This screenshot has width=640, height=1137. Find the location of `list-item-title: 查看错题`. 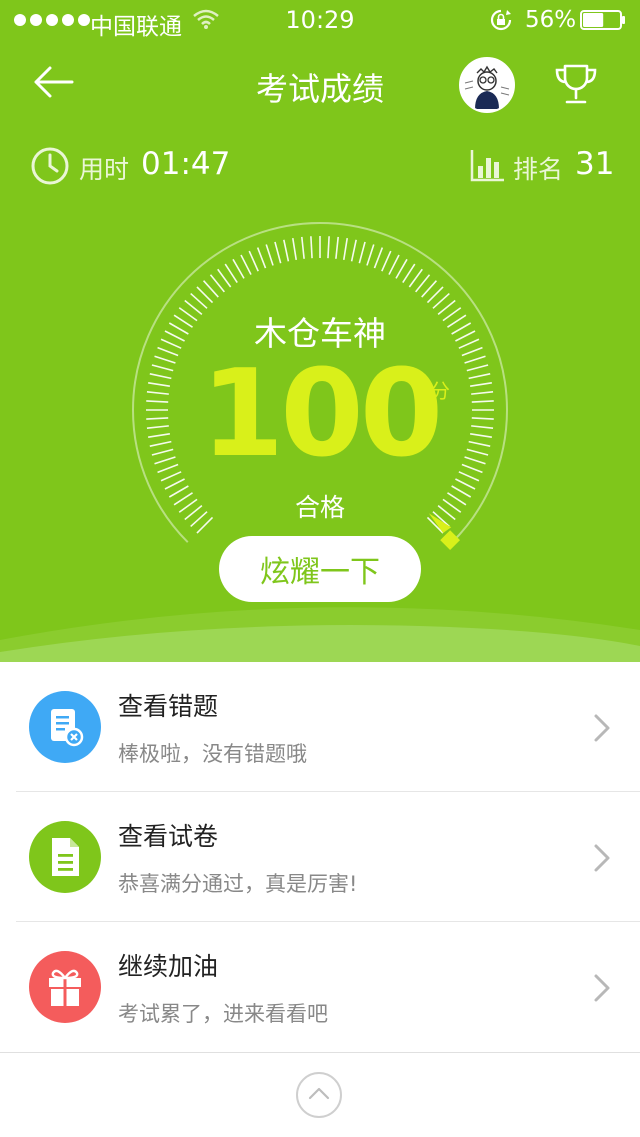

list-item-title: 查看错题 is located at coordinates (168, 706).